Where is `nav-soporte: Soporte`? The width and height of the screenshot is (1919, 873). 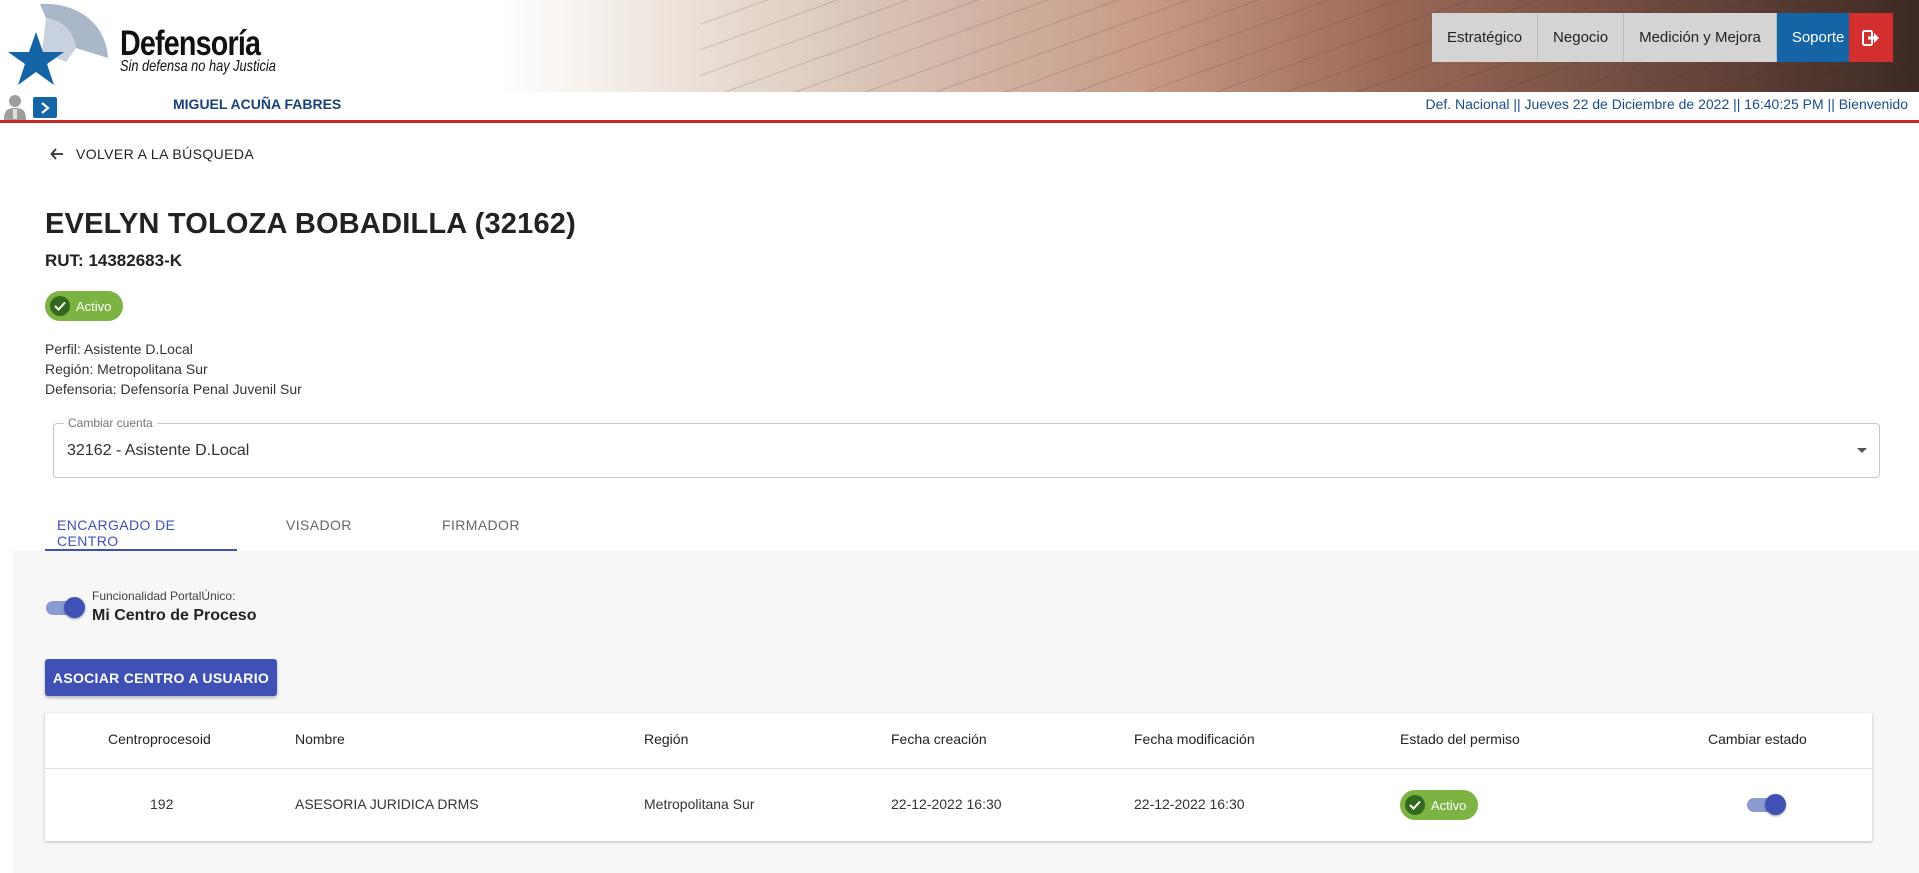 nav-soporte: Soporte is located at coordinates (1818, 37).